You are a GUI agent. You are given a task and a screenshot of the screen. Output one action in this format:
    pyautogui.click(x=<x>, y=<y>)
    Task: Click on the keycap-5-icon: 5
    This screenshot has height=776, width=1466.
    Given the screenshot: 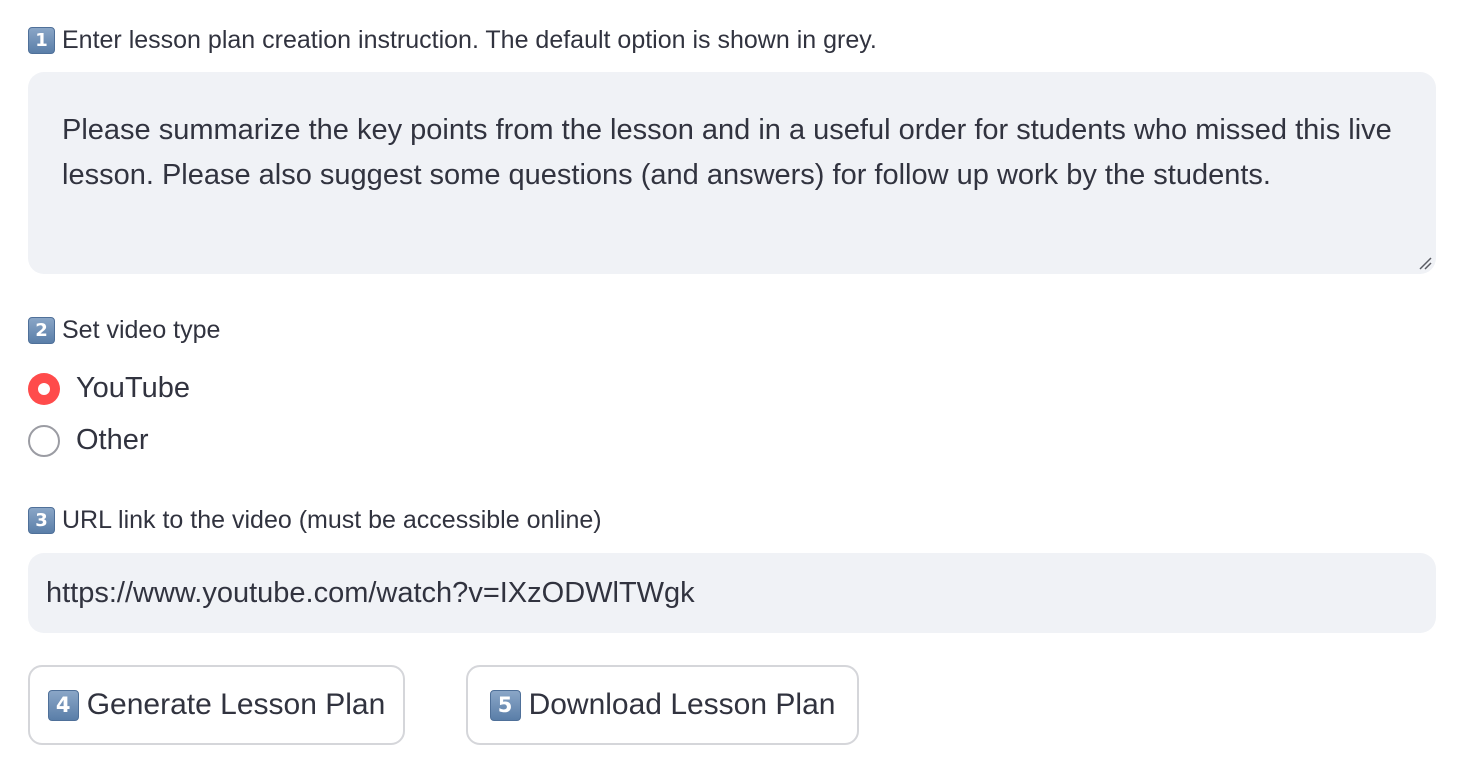 What is the action you would take?
    pyautogui.click(x=505, y=705)
    